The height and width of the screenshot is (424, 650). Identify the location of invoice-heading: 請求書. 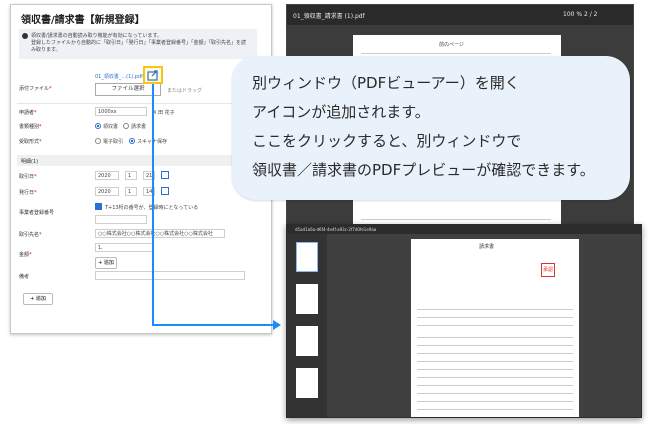
(487, 247).